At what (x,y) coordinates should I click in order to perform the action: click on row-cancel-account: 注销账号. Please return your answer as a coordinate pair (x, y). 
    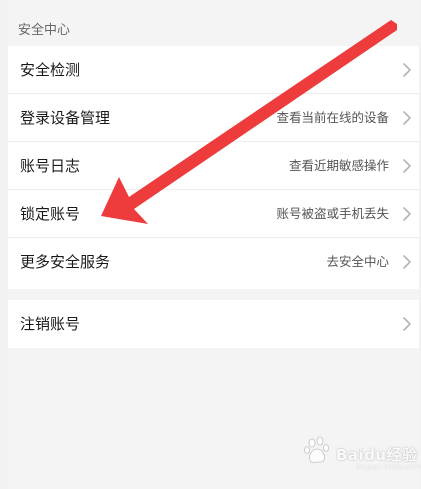
    Looking at the image, I should click on (213, 324).